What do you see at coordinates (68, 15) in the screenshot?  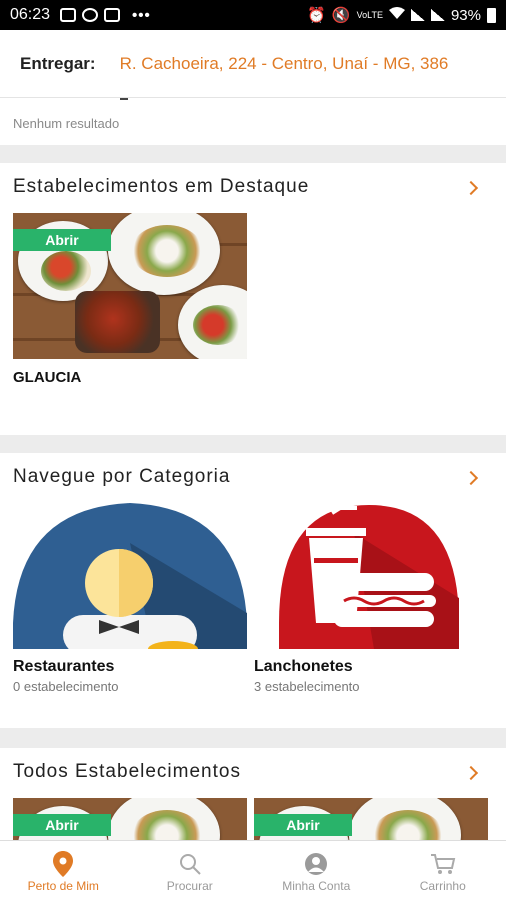 I see `gallery-notification-icon` at bounding box center [68, 15].